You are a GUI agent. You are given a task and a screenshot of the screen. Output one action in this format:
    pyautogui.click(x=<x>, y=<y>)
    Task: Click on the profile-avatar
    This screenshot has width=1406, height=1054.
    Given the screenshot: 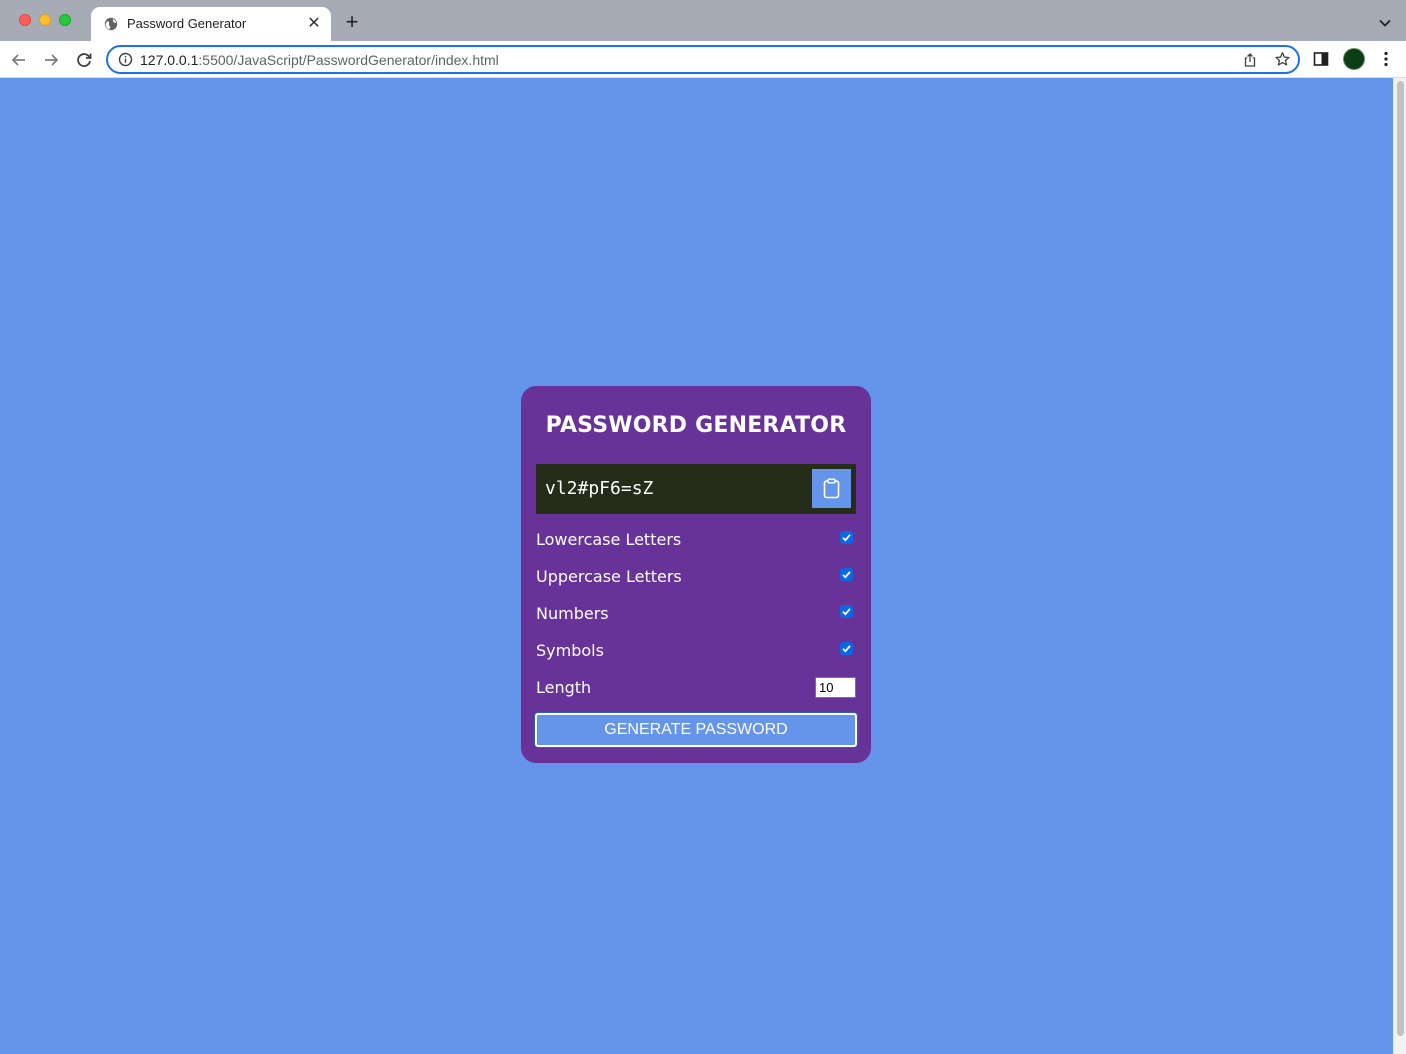 What is the action you would take?
    pyautogui.click(x=1354, y=59)
    